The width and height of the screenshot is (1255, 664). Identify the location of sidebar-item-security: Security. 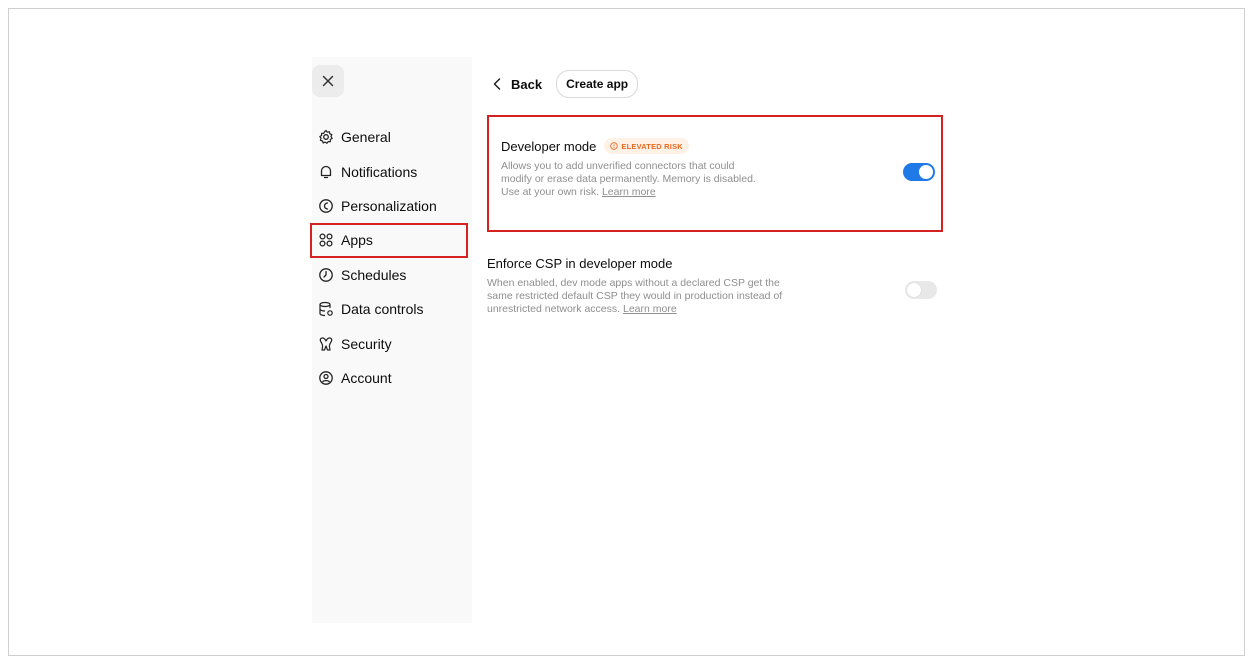
(392, 343).